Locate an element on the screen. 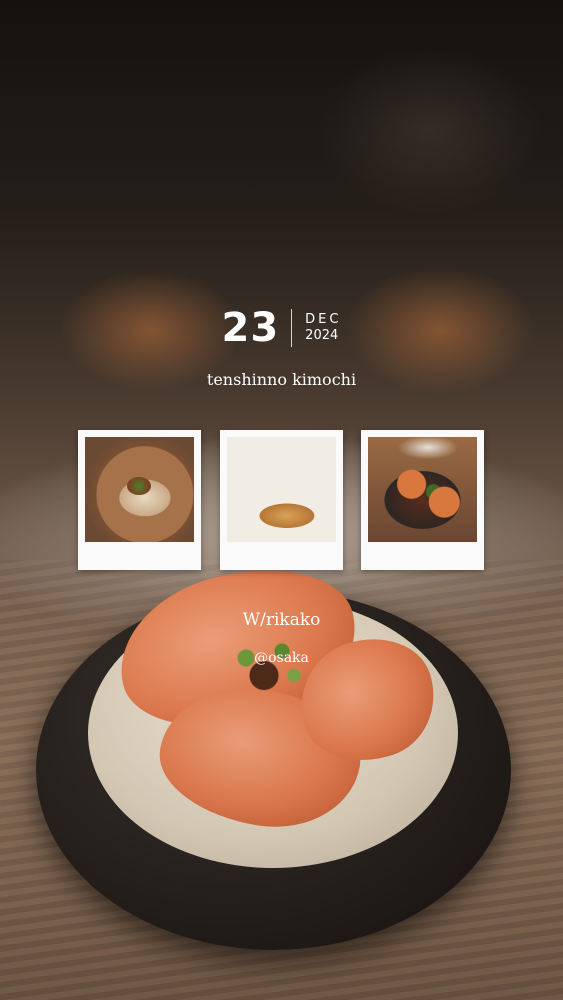 The image size is (563, 1000). fried-dumplings-photo is located at coordinates (422, 489).